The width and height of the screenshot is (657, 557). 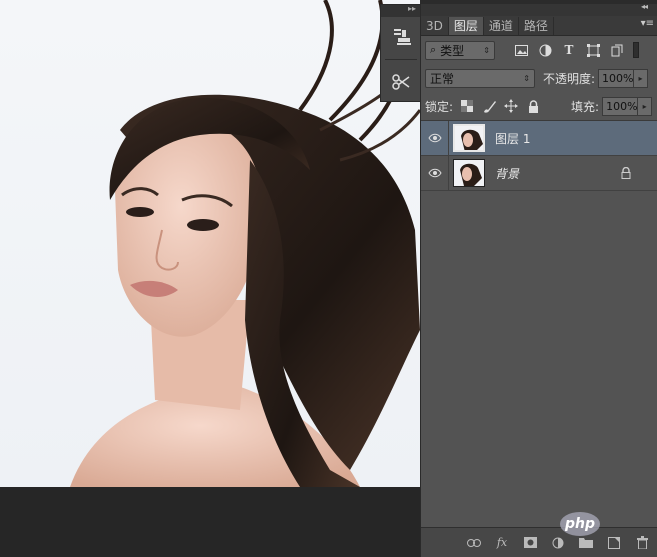 What do you see at coordinates (467, 106) in the screenshot?
I see `lock-transparent-icon` at bounding box center [467, 106].